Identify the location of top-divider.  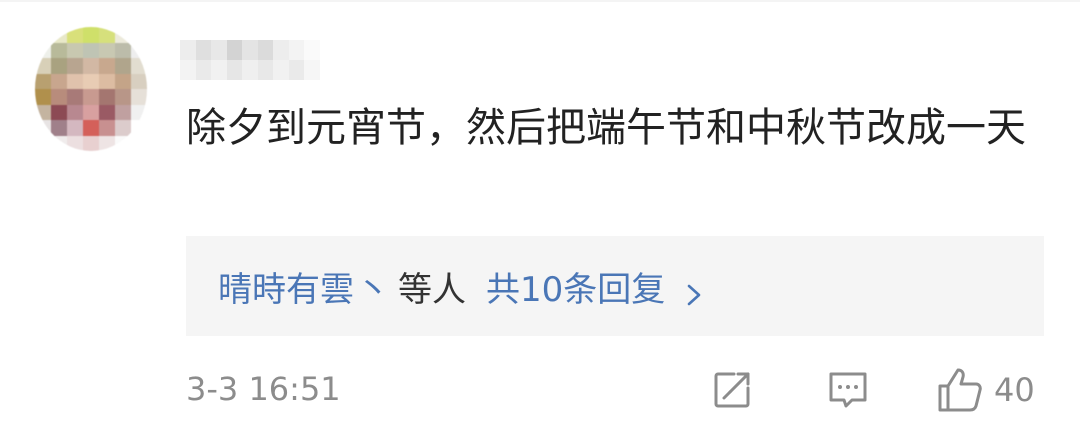
(540, 1).